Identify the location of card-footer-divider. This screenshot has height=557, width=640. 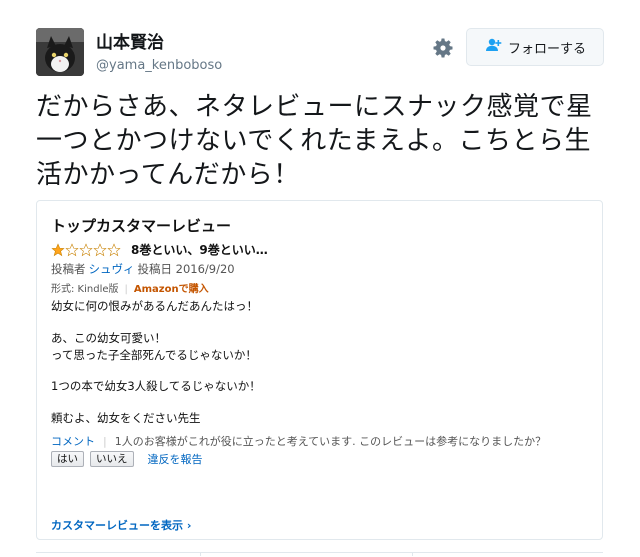
(319, 554).